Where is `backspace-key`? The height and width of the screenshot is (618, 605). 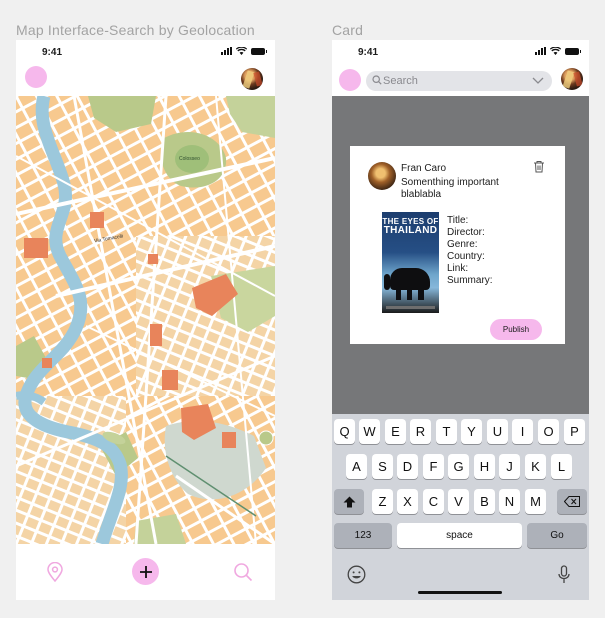
backspace-key is located at coordinates (572, 501).